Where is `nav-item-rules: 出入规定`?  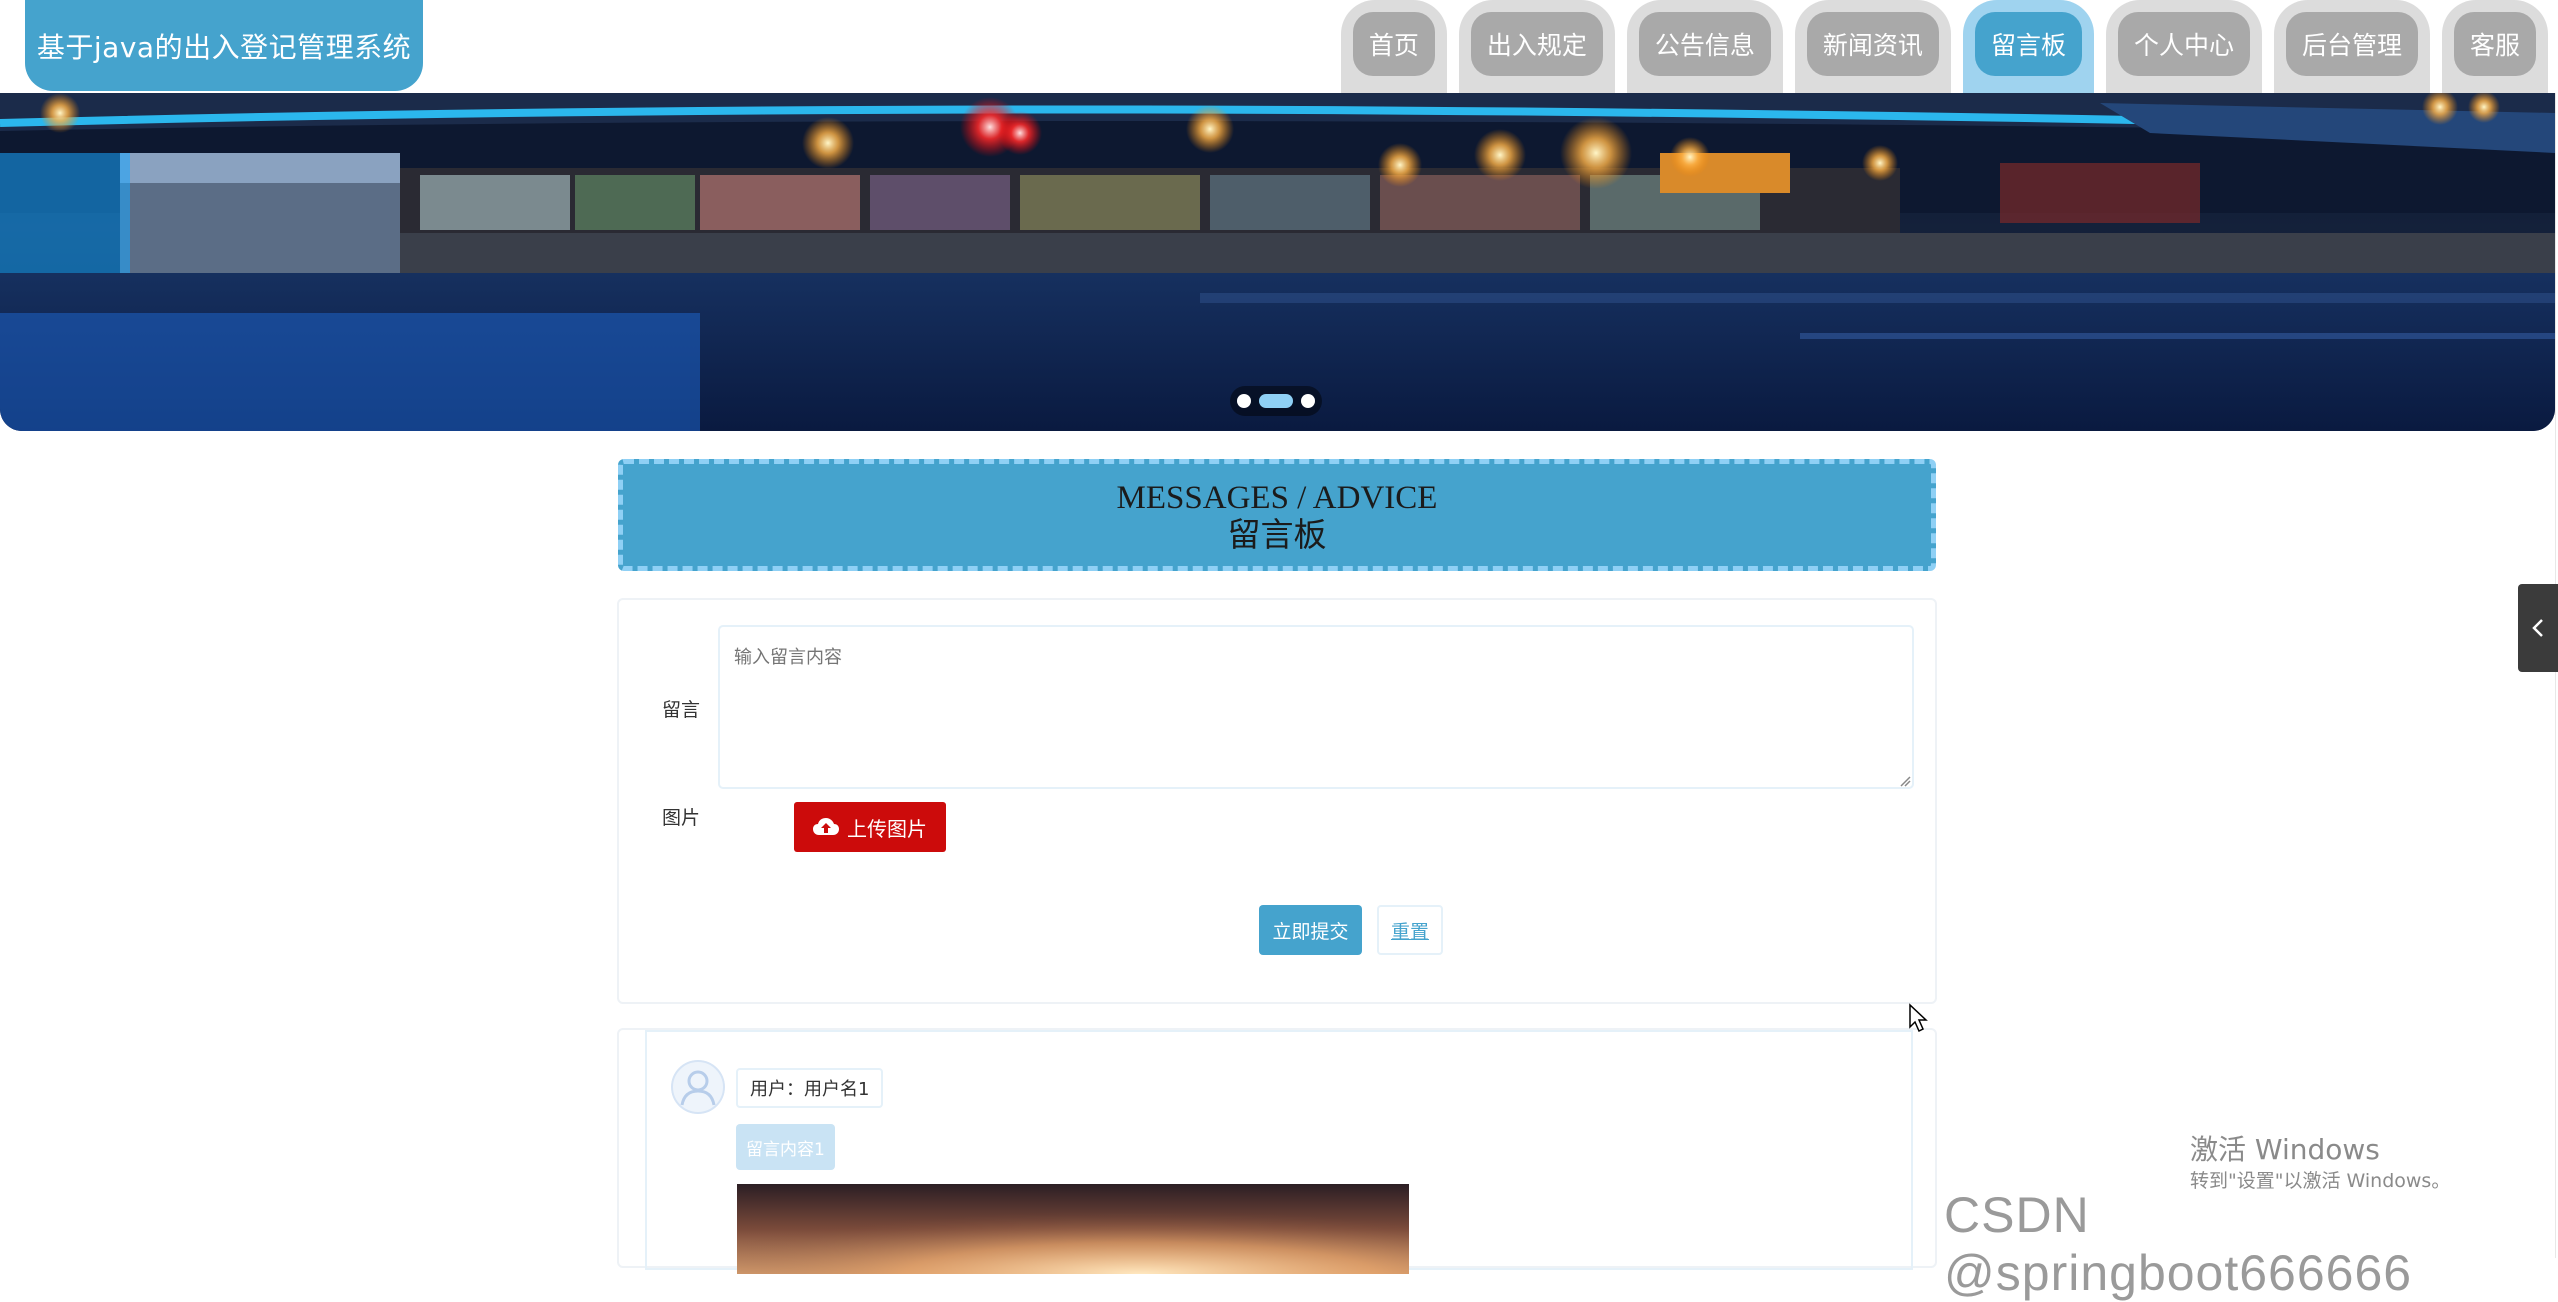 nav-item-rules: 出入规定 is located at coordinates (1536, 46).